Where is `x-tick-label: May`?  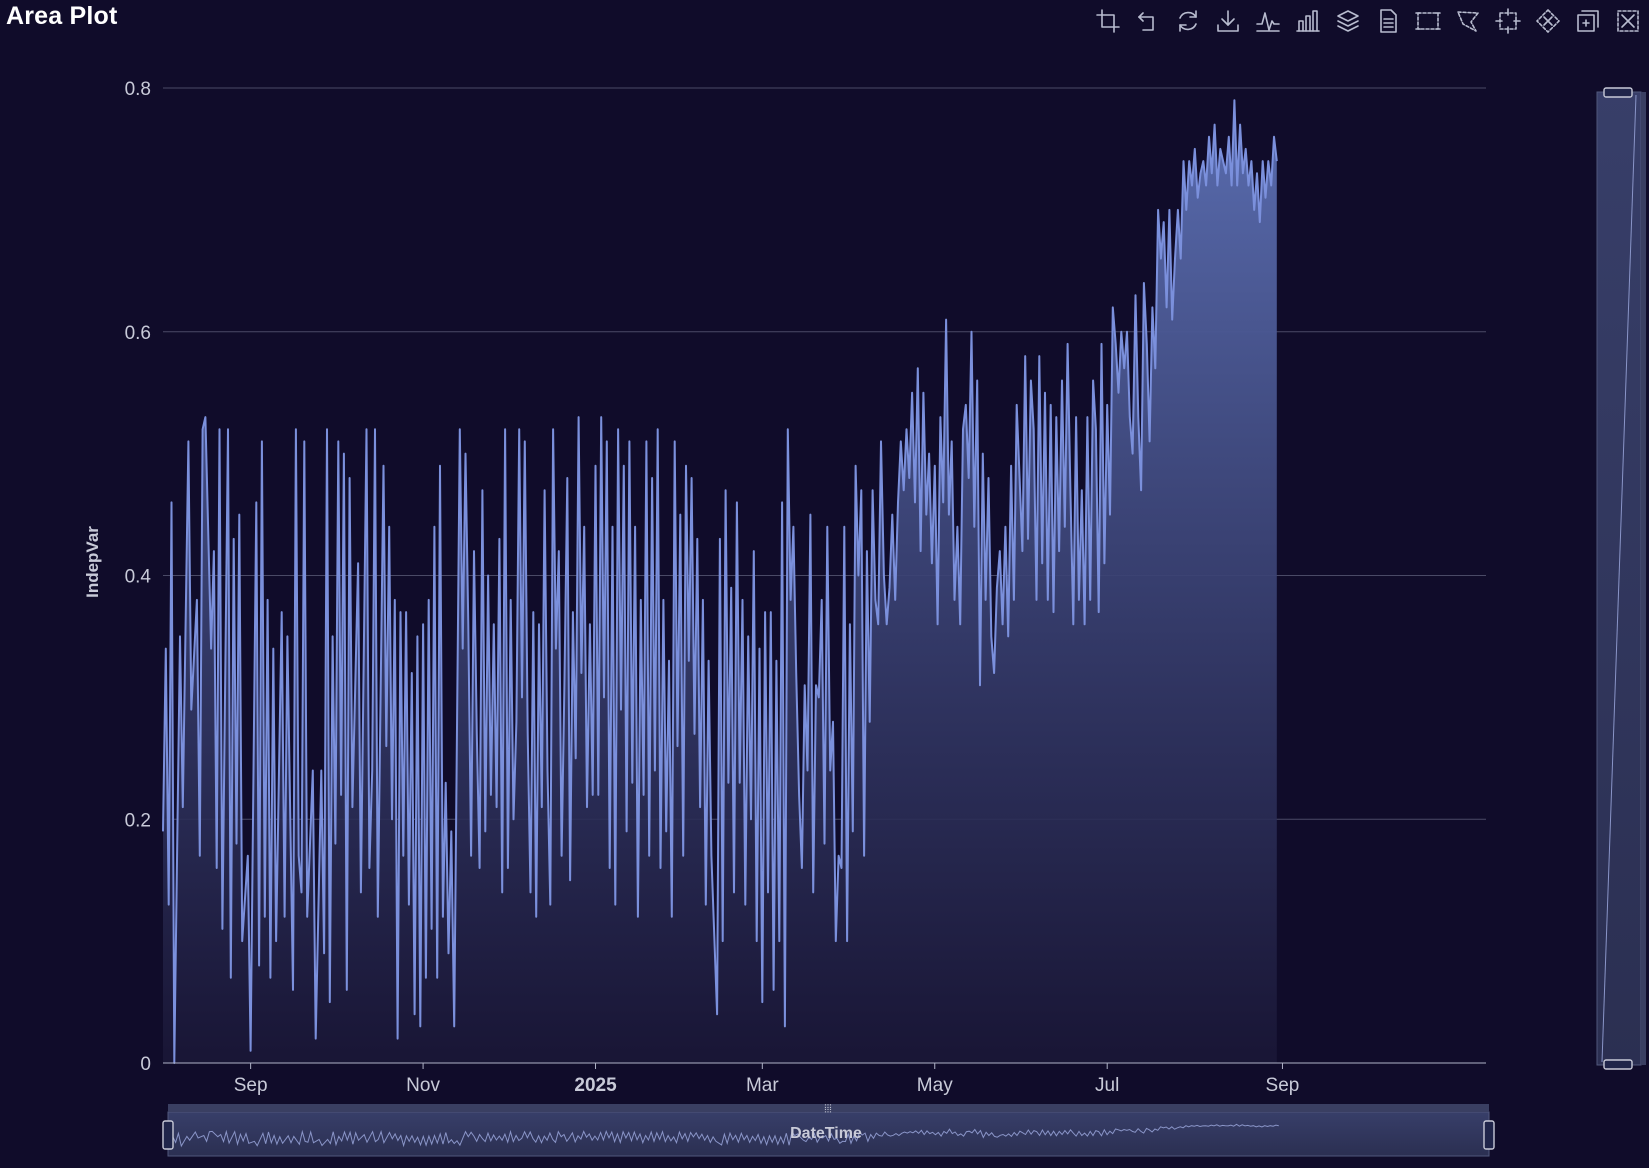 x-tick-label: May is located at coordinates (935, 1085).